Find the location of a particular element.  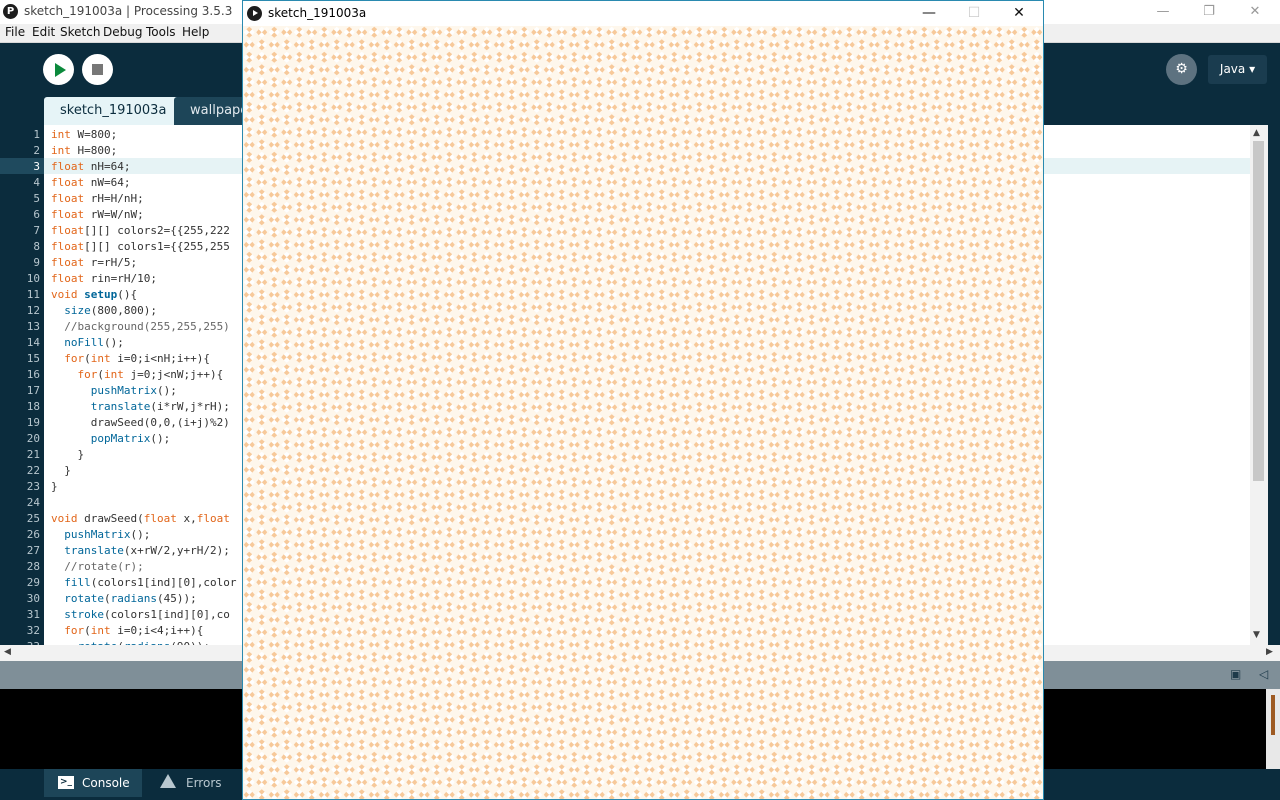

code-line: for(int i=0;i<4;i++){ is located at coordinates (134, 630).